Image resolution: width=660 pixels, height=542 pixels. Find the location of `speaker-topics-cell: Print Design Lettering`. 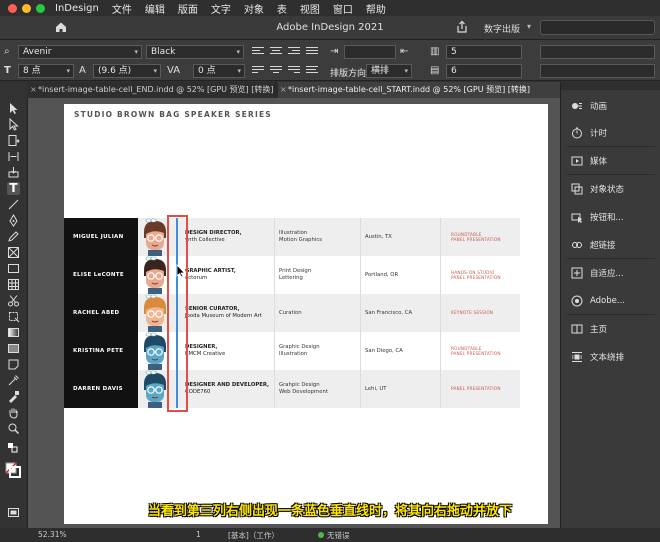

speaker-topics-cell: Print Design Lettering is located at coordinates (317, 275).